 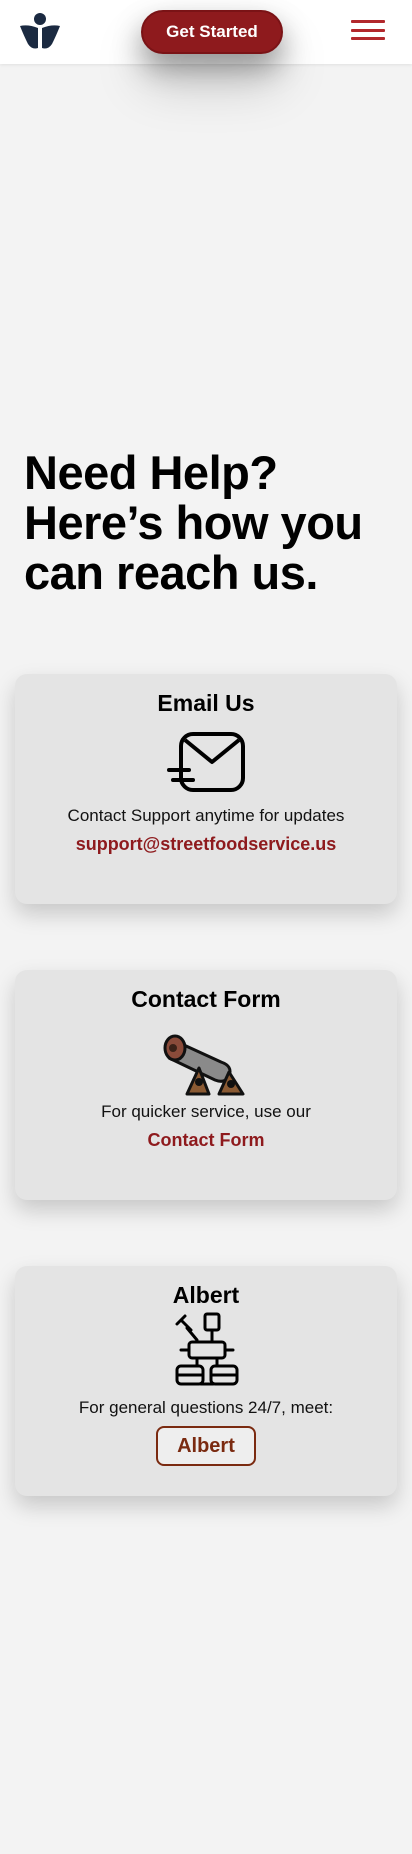 I want to click on get-started-button: Get Started, so click(x=212, y=32).